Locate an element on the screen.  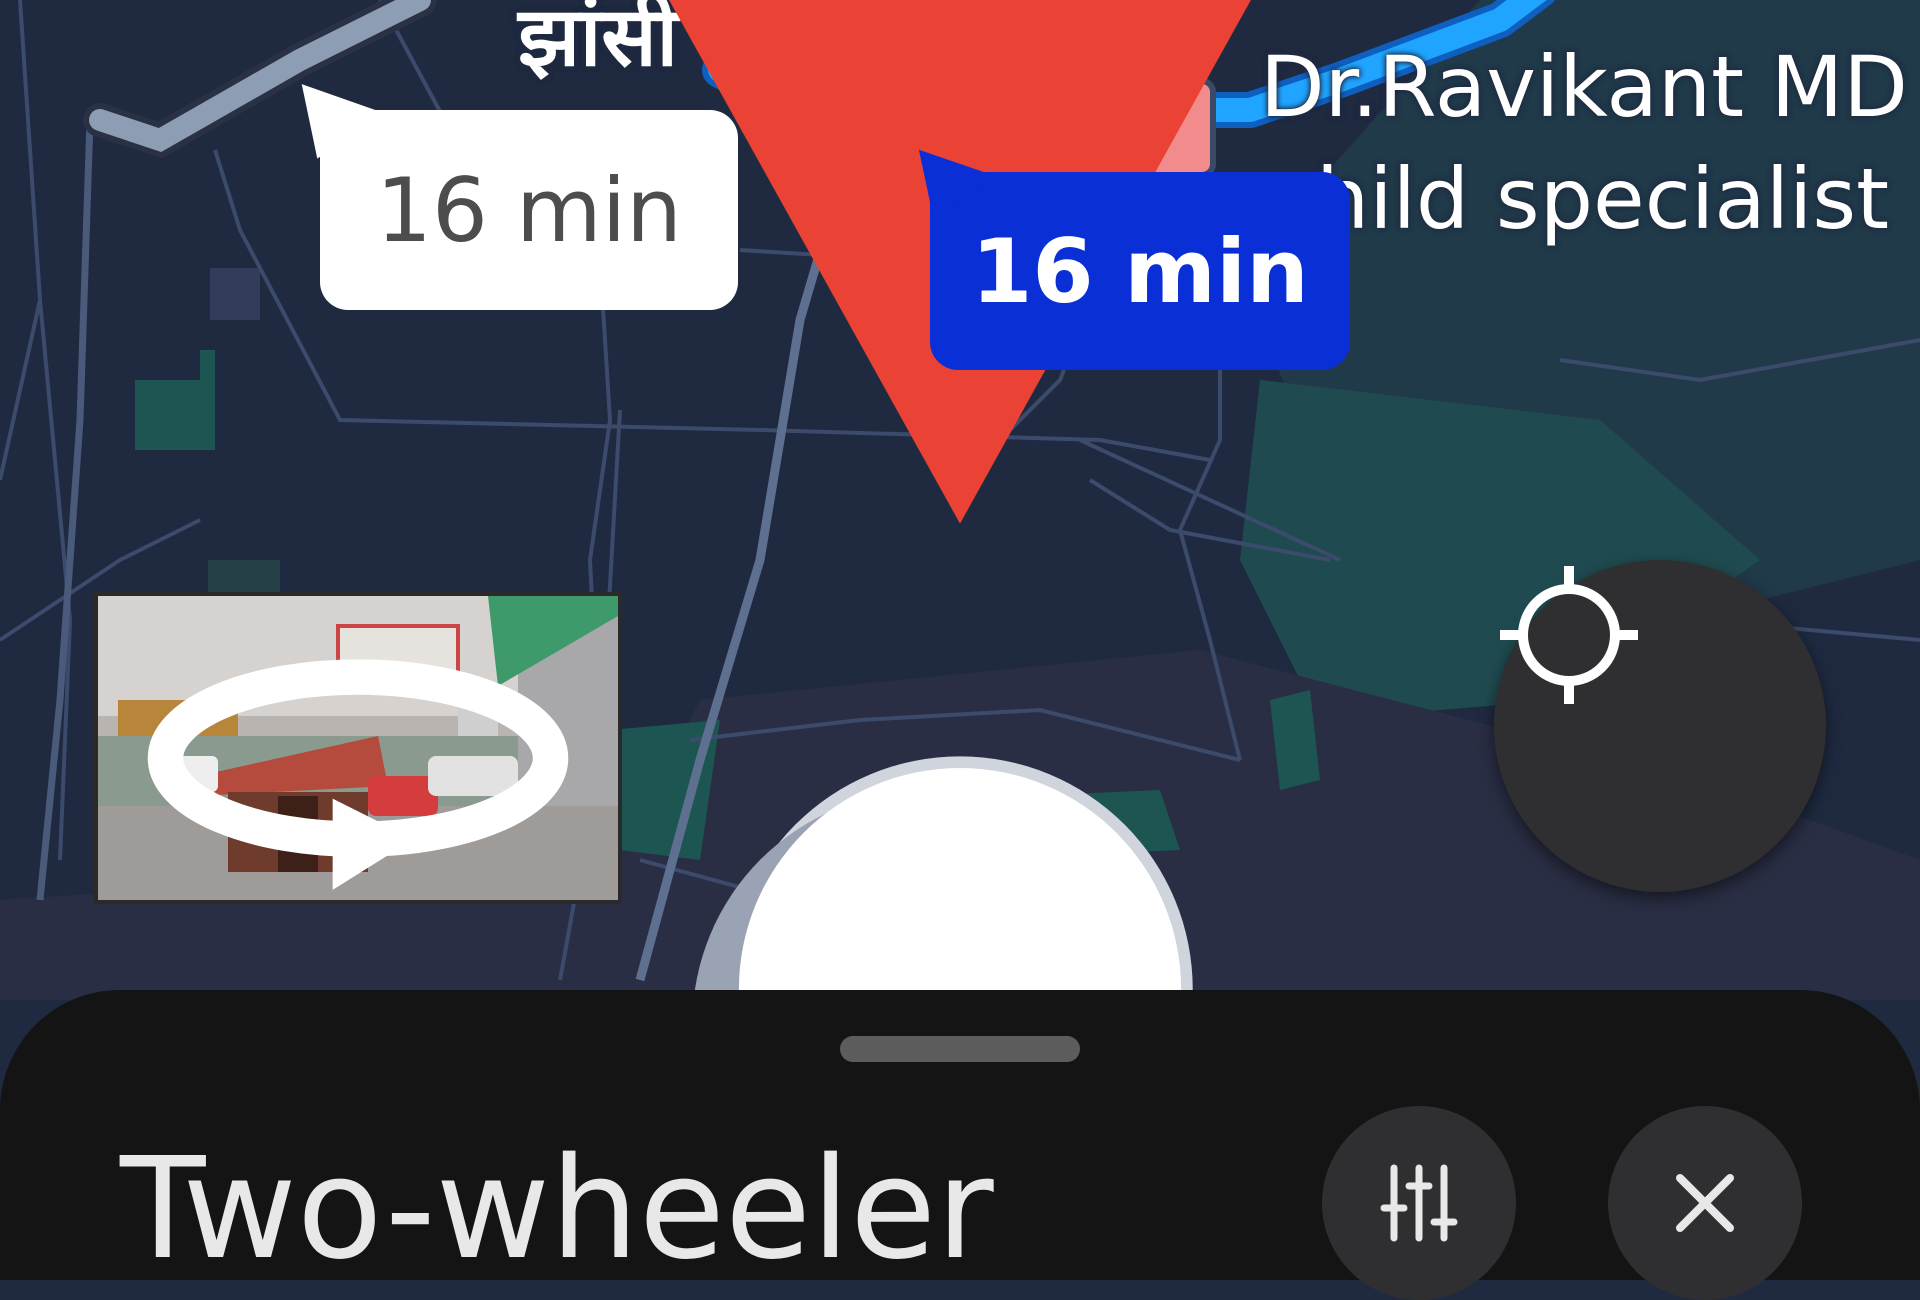
tune-icon is located at coordinates (1419, 1203).